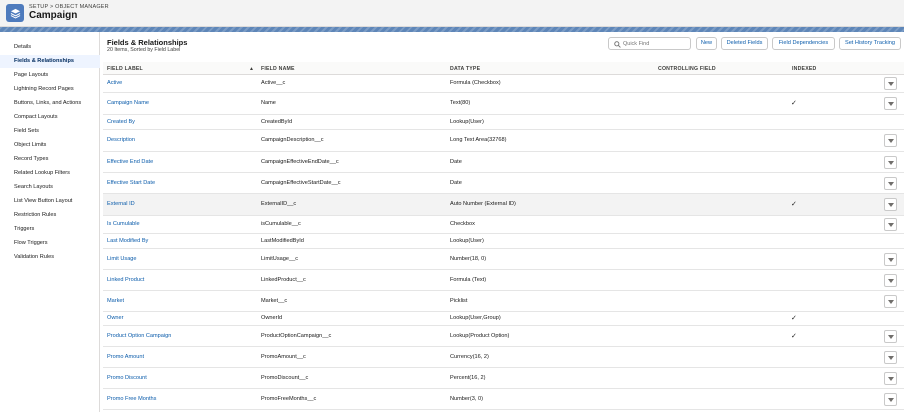  I want to click on field-api-name: LastModifiedById, so click(282, 241).